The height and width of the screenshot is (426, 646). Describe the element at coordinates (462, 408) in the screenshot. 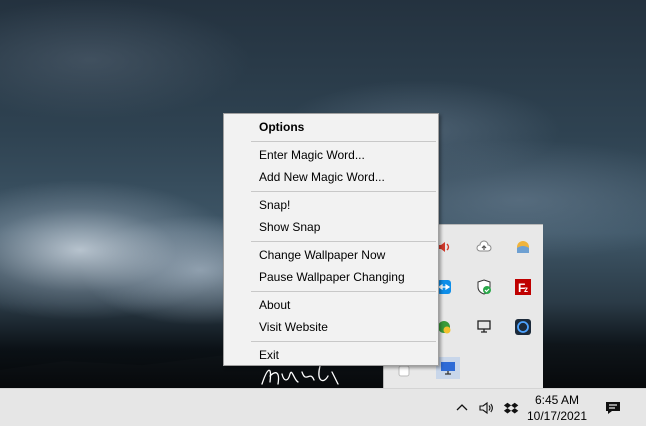

I see `chevron-up-icon` at that location.